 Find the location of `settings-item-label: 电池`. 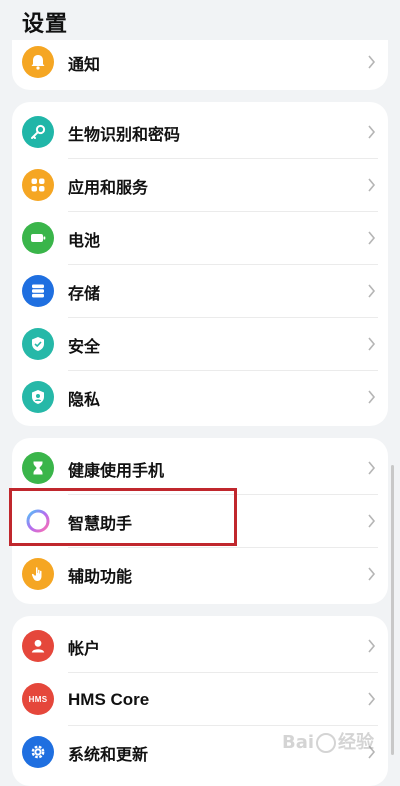

settings-item-label: 电池 is located at coordinates (84, 240).